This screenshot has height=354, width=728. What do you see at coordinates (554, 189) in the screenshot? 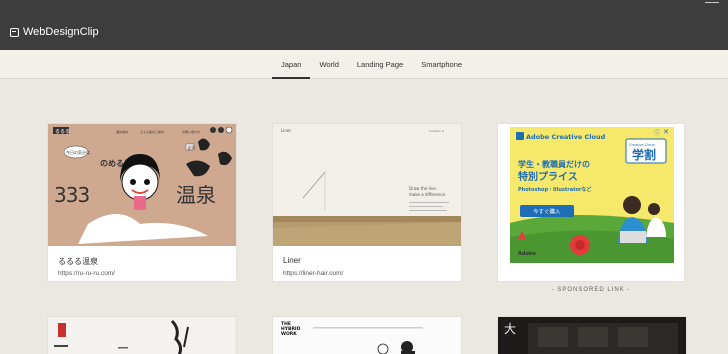
I see `svg-text: Photoshop・Illustratorなど` at bounding box center [554, 189].